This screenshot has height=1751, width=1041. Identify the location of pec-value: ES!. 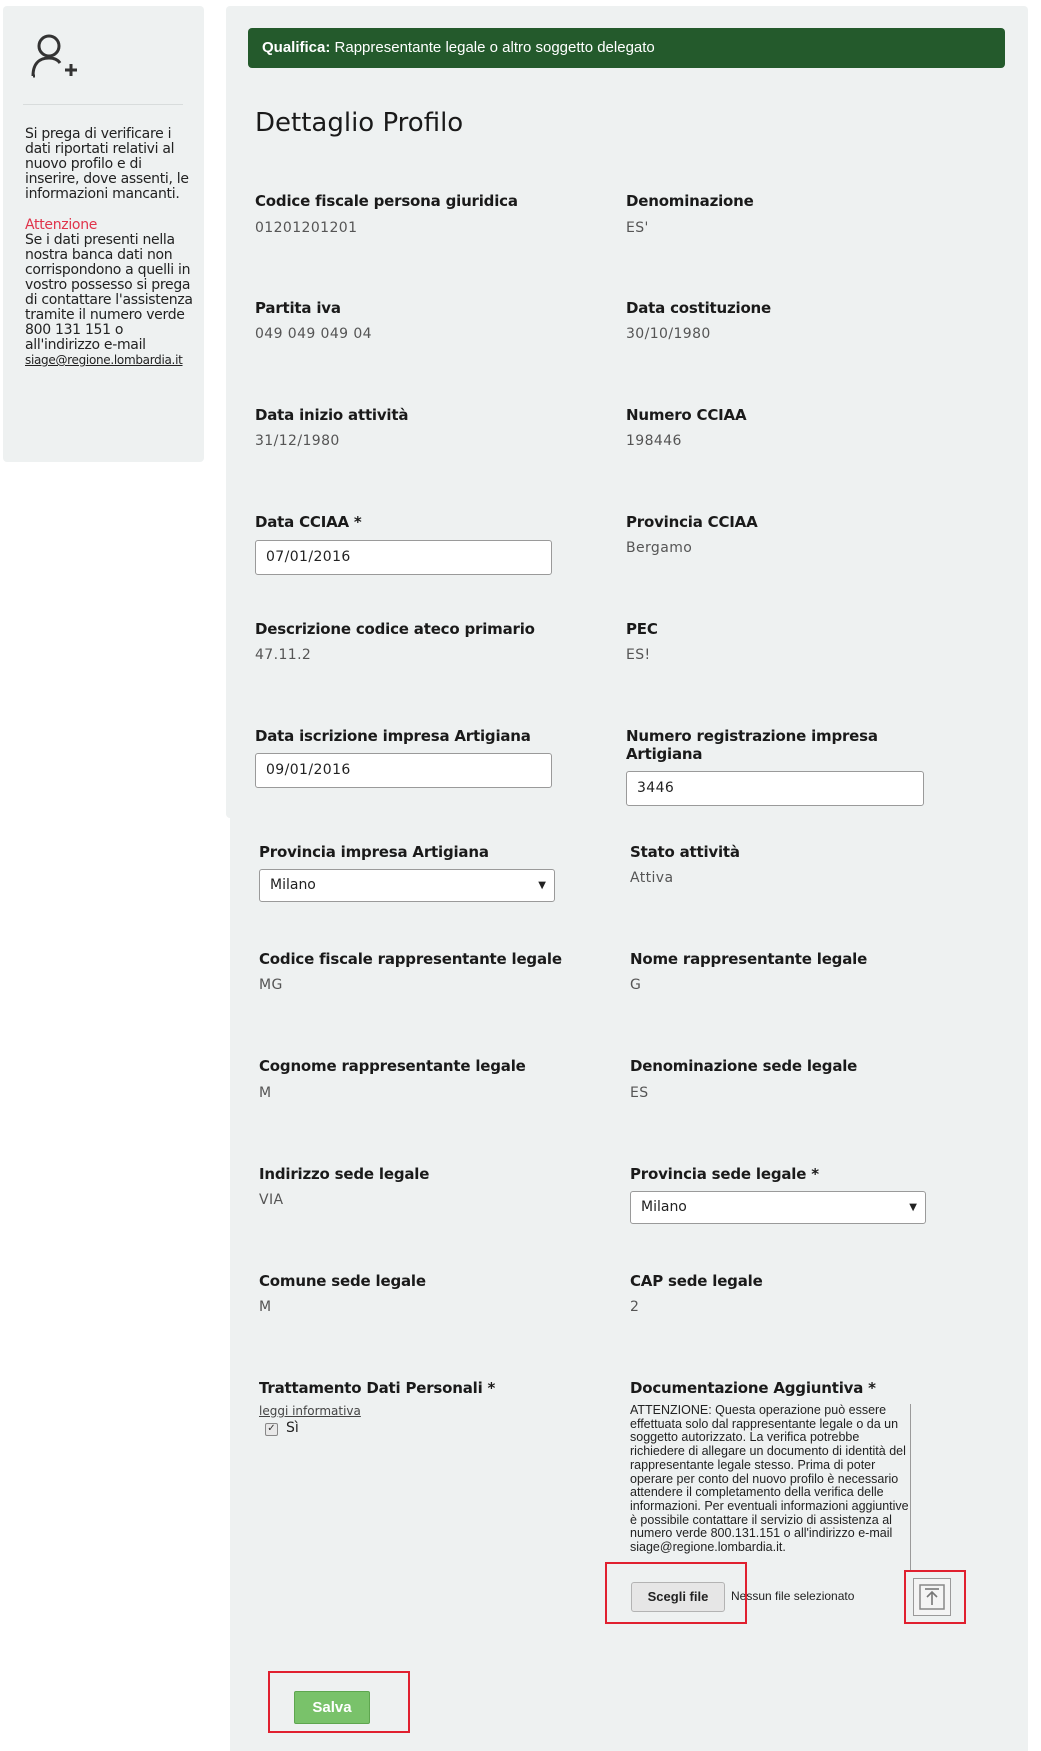
(638, 655).